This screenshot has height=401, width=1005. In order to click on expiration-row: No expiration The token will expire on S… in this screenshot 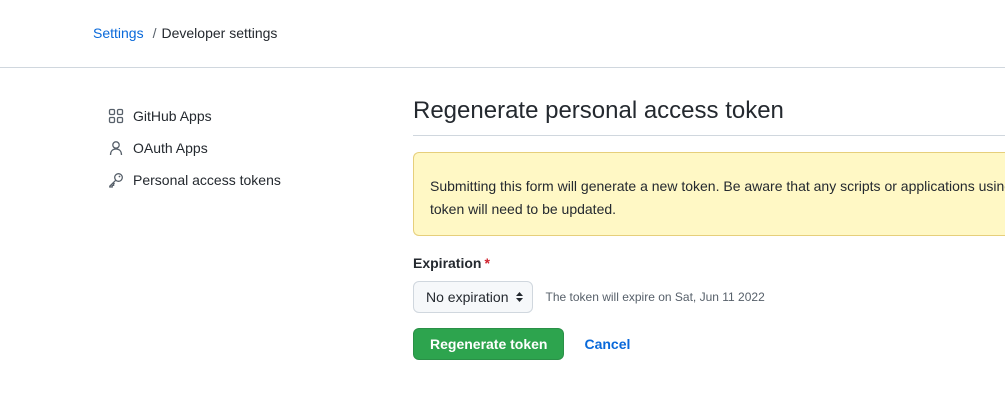, I will do `click(709, 297)`.